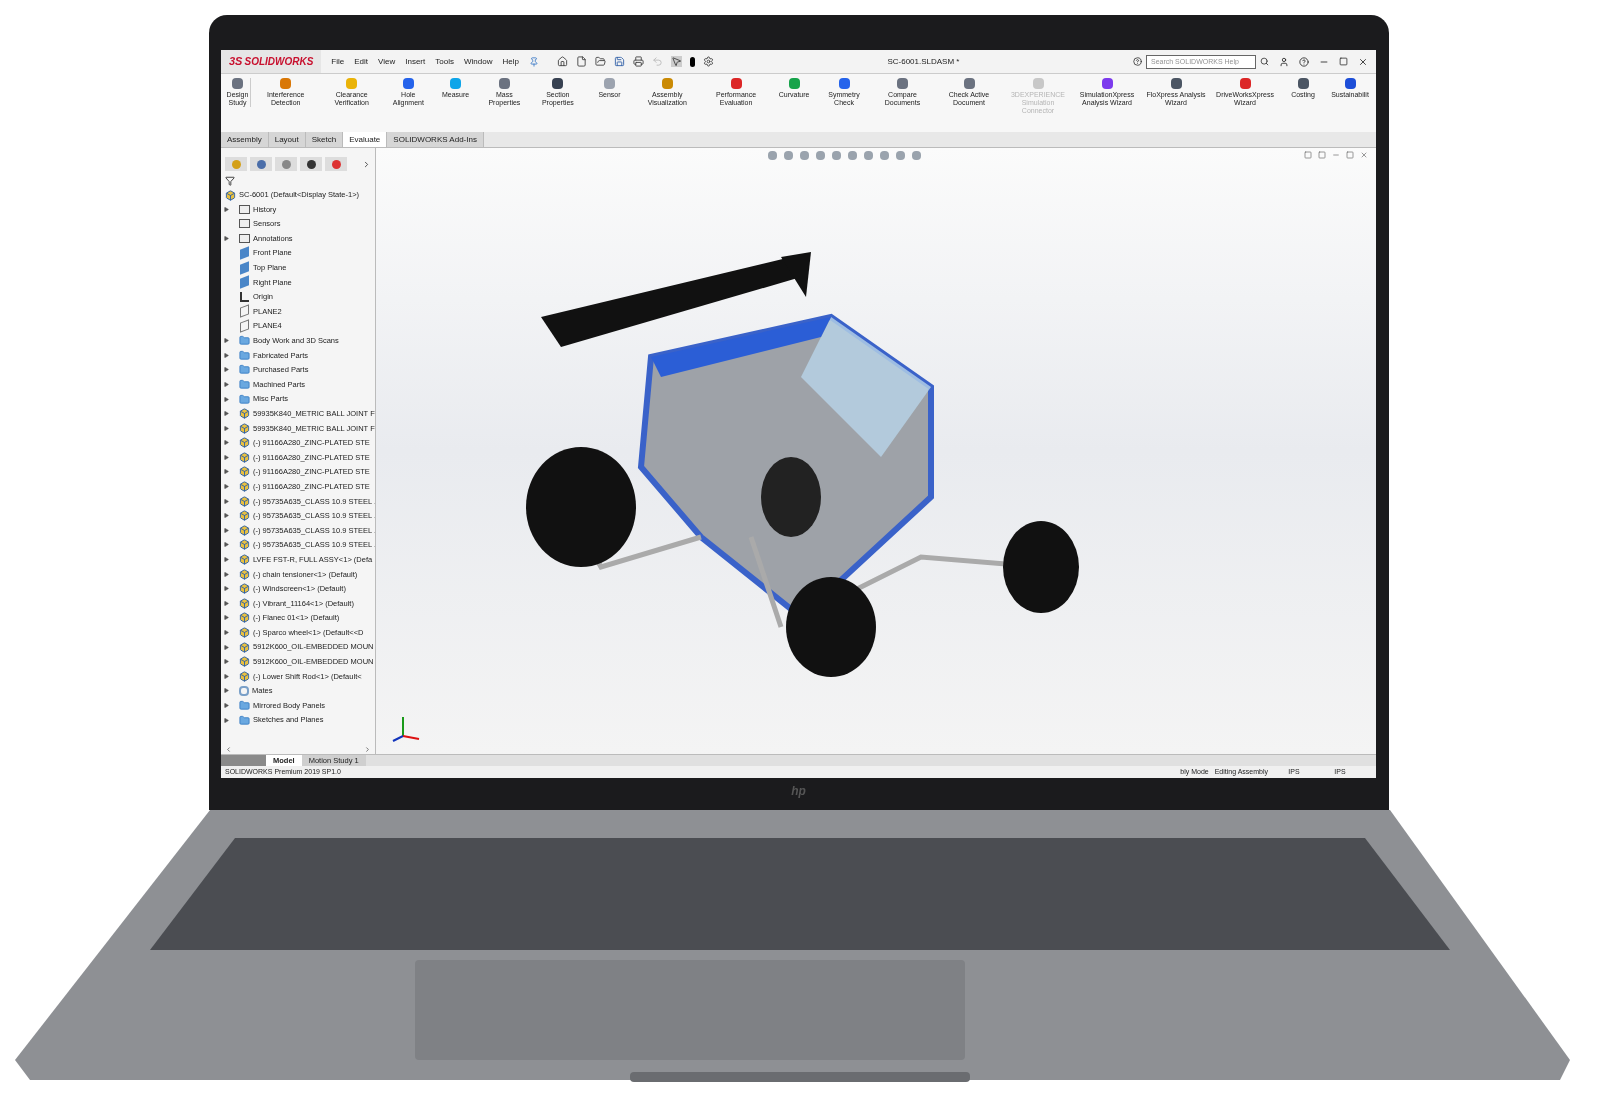  Describe the element at coordinates (338, 61) in the screenshot. I see `menu-item: File` at that location.